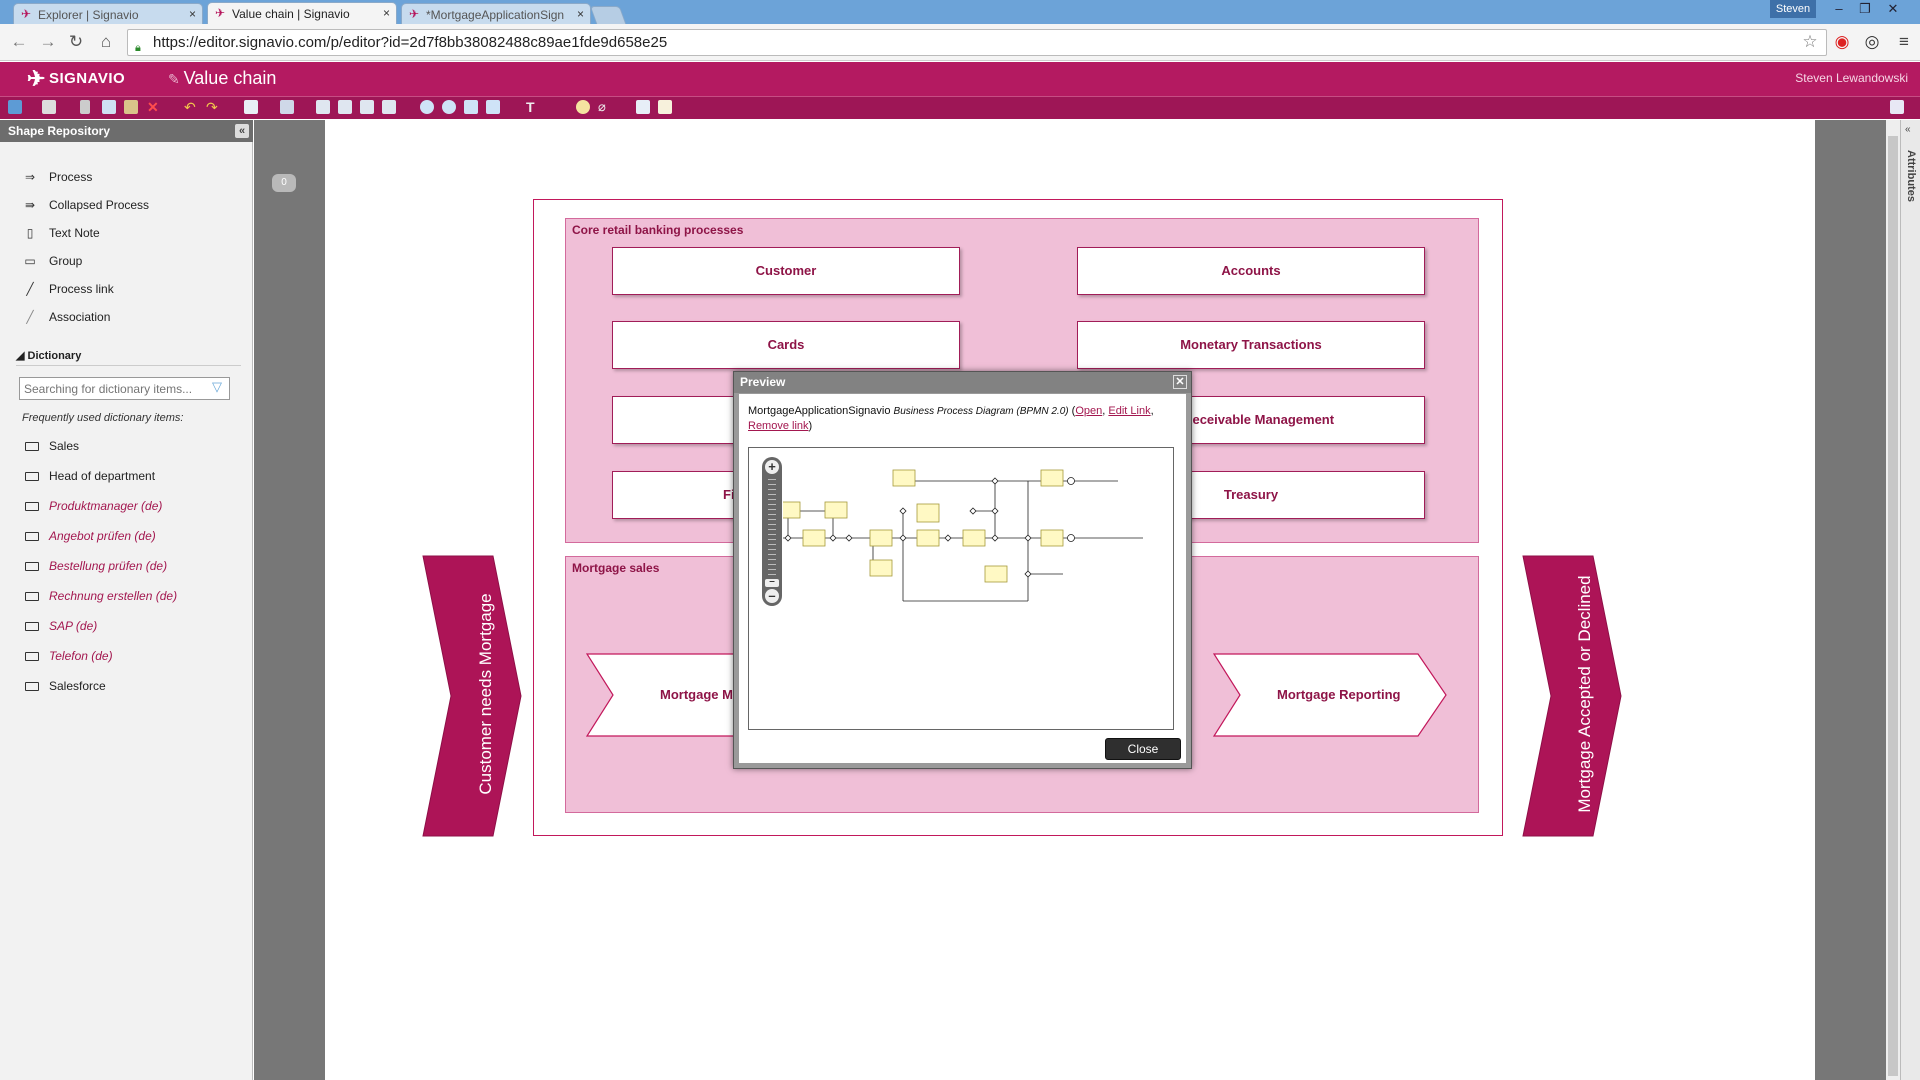 The width and height of the screenshot is (1920, 1080). Describe the element at coordinates (1911, 176) in the screenshot. I see `attributes-tab-label: Attributes` at that location.